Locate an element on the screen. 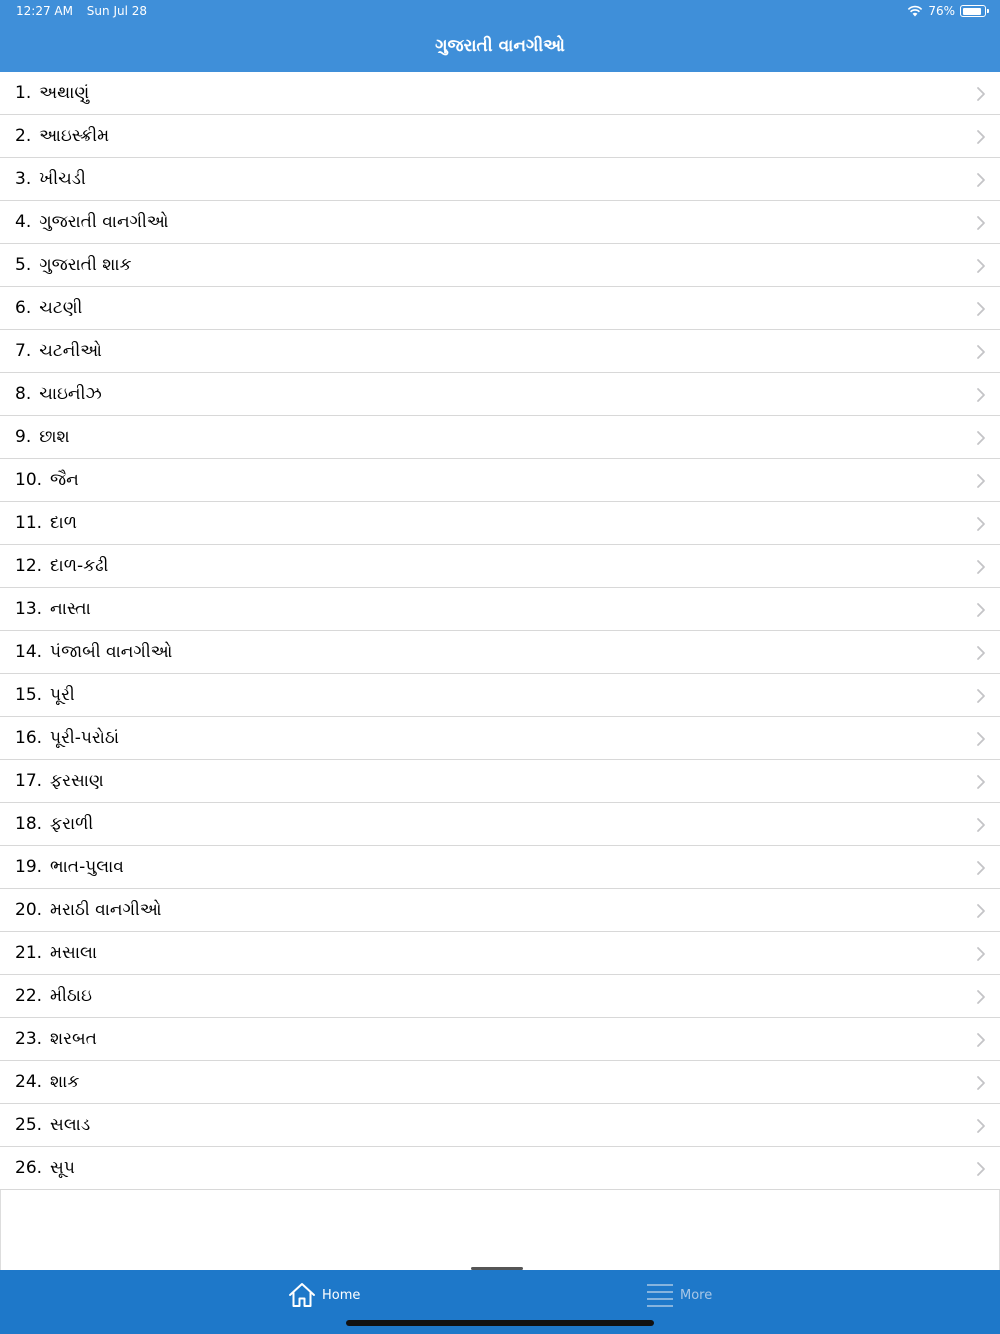  list-item-number: 13. is located at coordinates (29, 609).